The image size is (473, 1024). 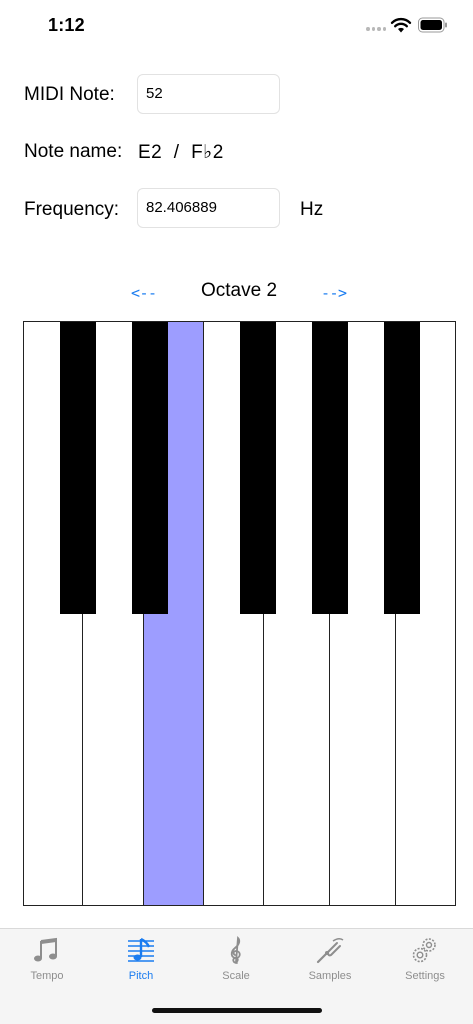 I want to click on home-indicator, so click(x=237, y=1010).